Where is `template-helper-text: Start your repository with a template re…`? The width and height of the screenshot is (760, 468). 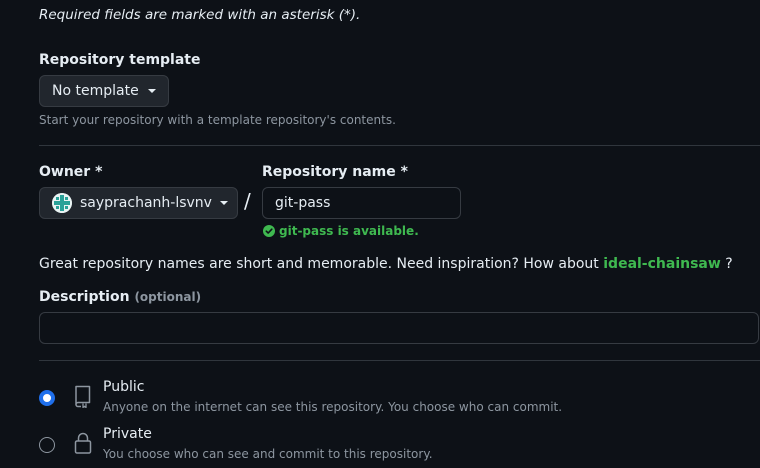
template-helper-text: Start your repository with a template re… is located at coordinates (217, 120).